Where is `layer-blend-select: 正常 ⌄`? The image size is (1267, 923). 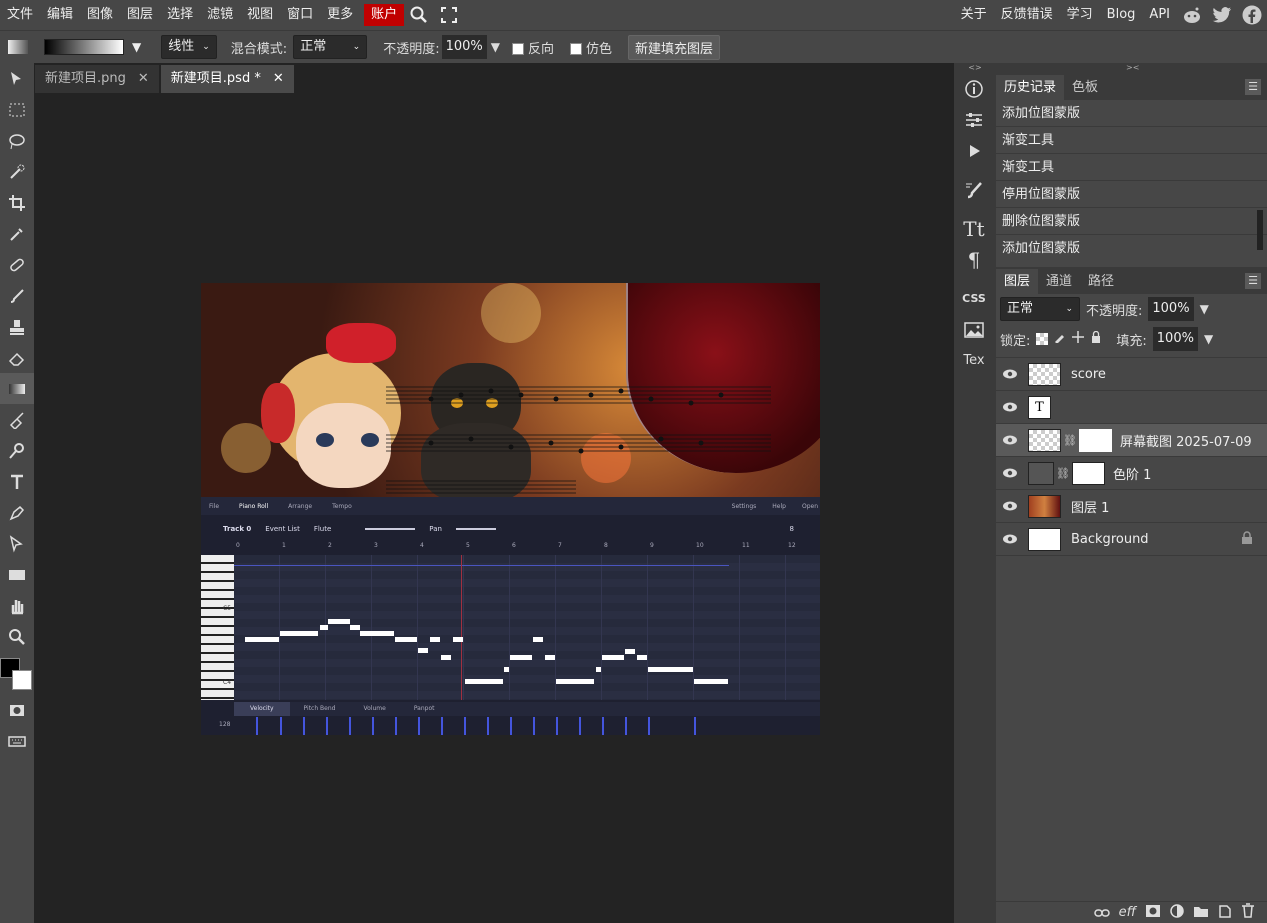 layer-blend-select: 正常 ⌄ is located at coordinates (1040, 309).